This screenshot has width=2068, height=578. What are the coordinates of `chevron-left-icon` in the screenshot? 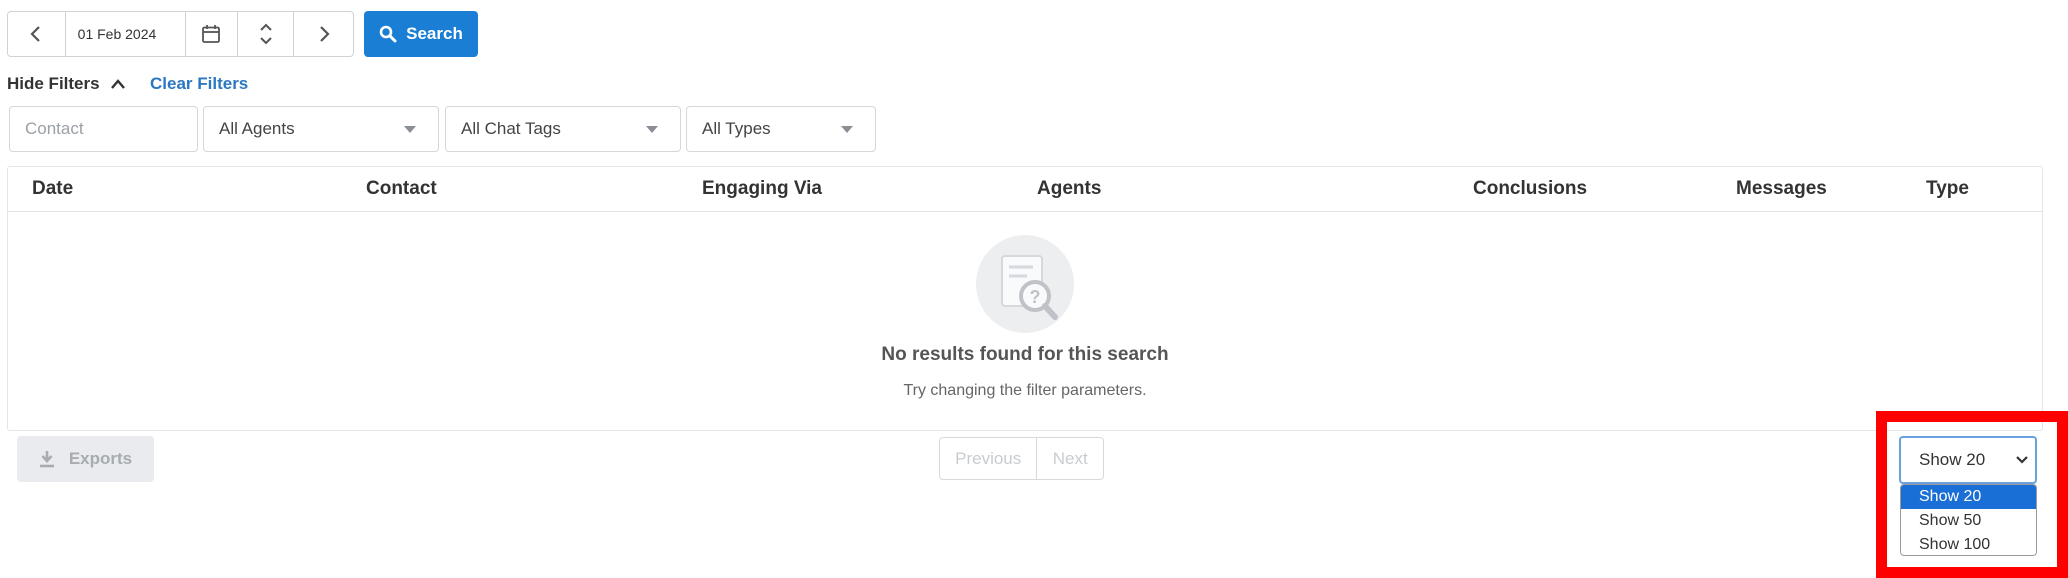 It's located at (35, 34).